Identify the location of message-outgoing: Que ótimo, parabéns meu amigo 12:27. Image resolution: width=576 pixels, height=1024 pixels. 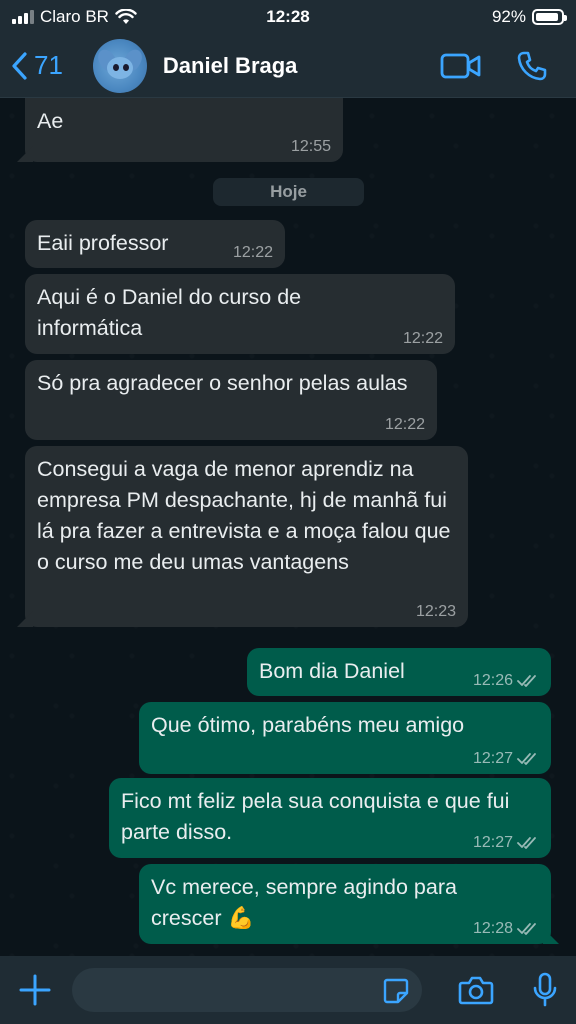
(345, 738).